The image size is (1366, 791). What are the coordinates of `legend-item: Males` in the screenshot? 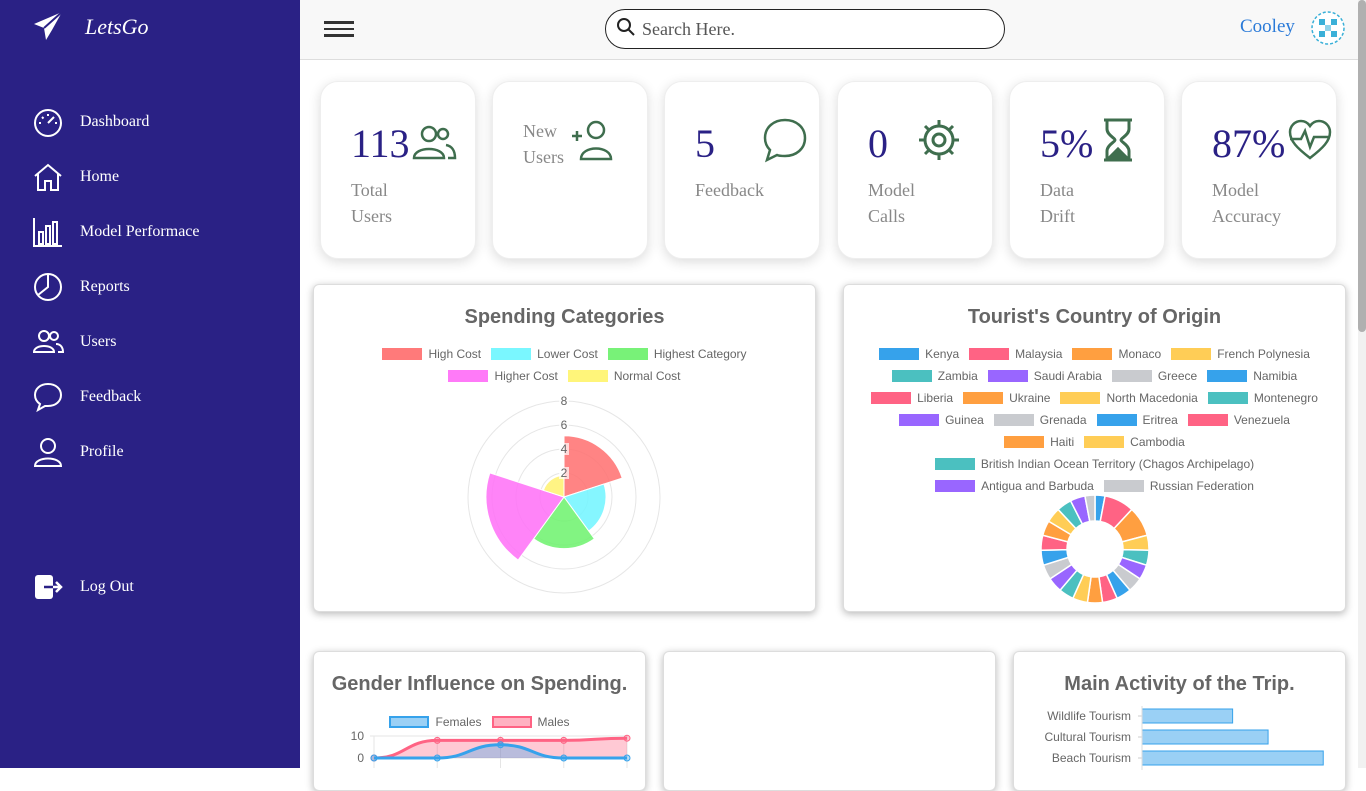 It's located at (530, 722).